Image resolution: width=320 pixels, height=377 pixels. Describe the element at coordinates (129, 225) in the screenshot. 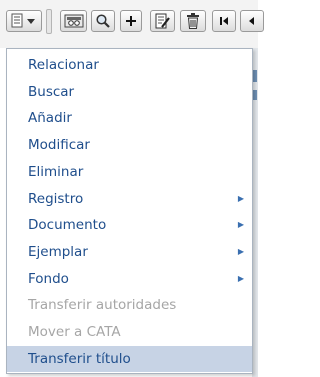

I see `menu-item-documento: Documento ▶` at that location.